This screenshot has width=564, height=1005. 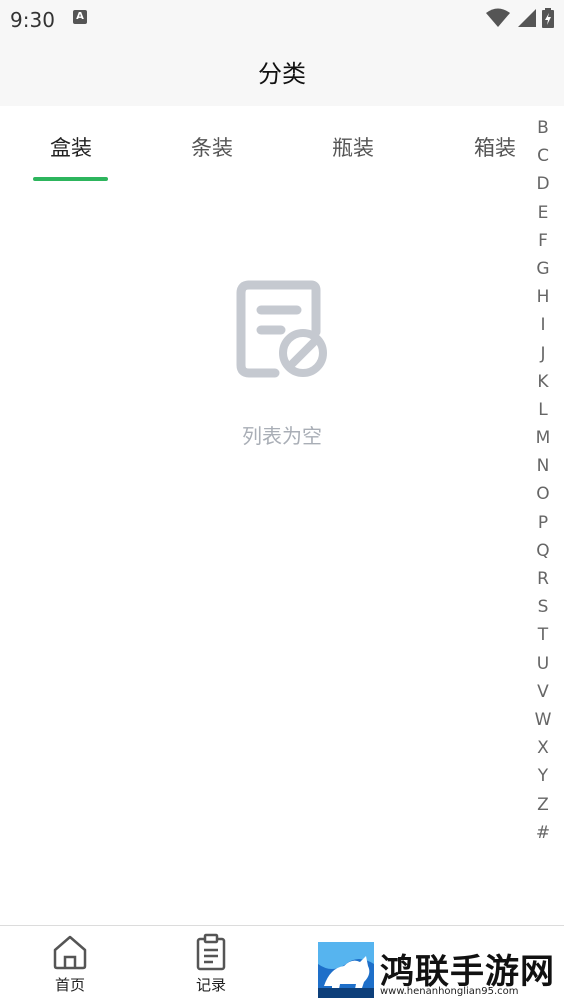 I want to click on nav-home: 首页, so click(x=70, y=963).